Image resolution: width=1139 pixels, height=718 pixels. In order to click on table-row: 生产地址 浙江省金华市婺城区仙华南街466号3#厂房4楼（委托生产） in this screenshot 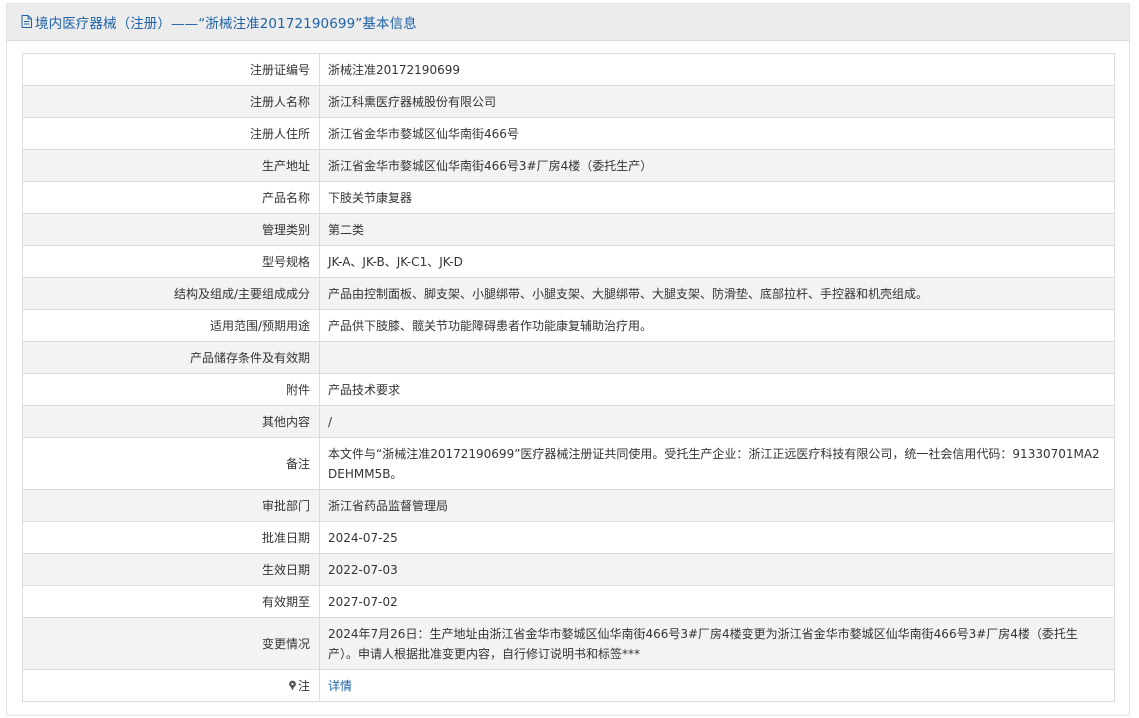, I will do `click(568, 165)`.